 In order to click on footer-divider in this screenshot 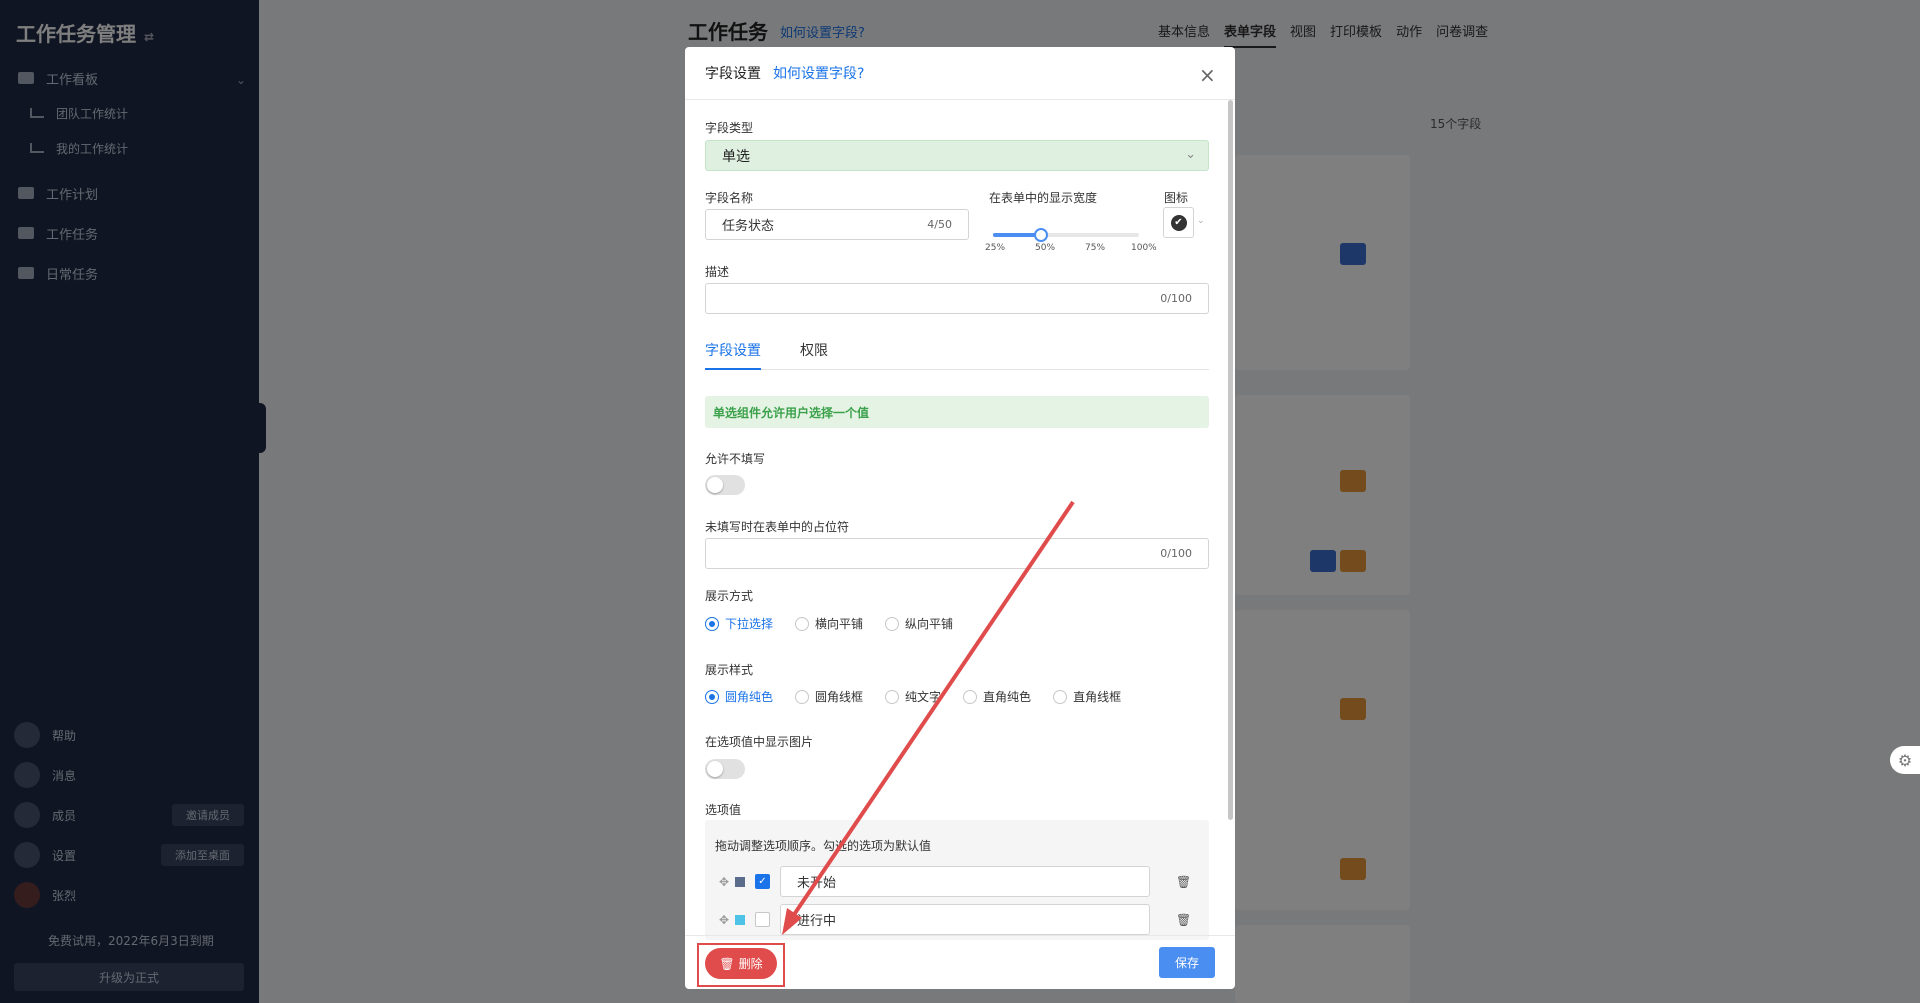, I will do `click(960, 935)`.